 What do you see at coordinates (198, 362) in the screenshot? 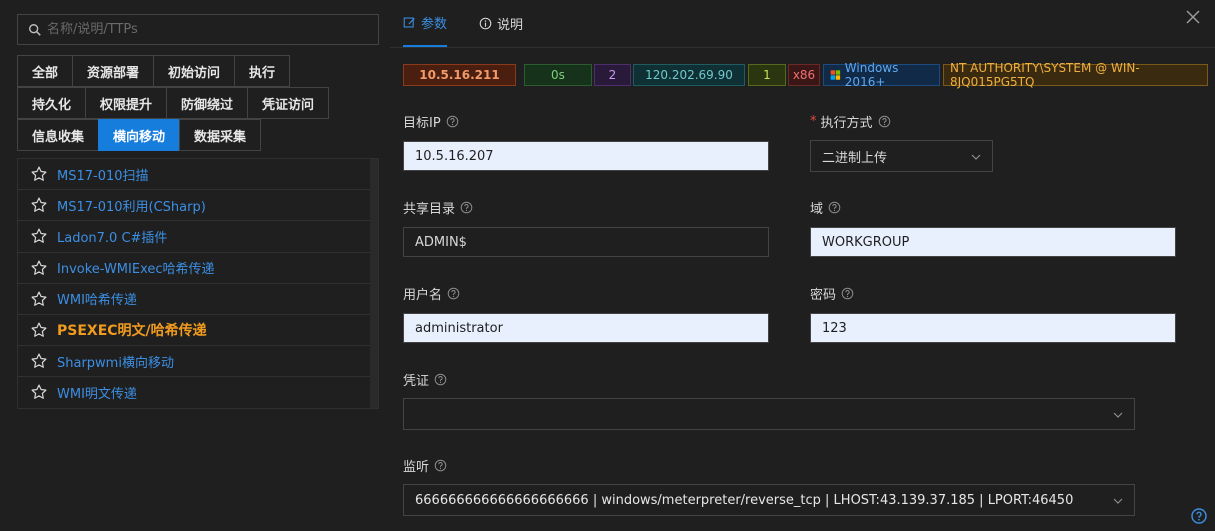
I see `list-item: Sharpwmi横向移动` at bounding box center [198, 362].